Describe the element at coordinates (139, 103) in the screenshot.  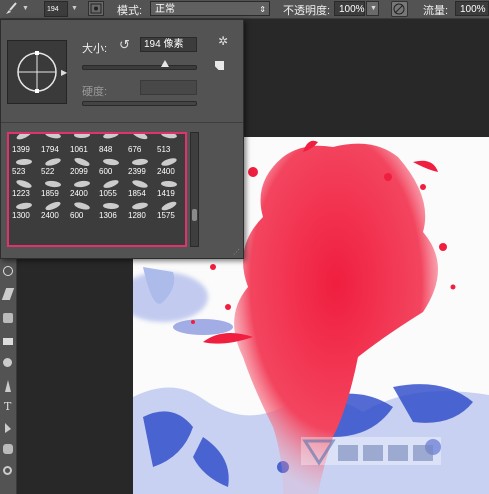
I see `hardness-slider` at that location.